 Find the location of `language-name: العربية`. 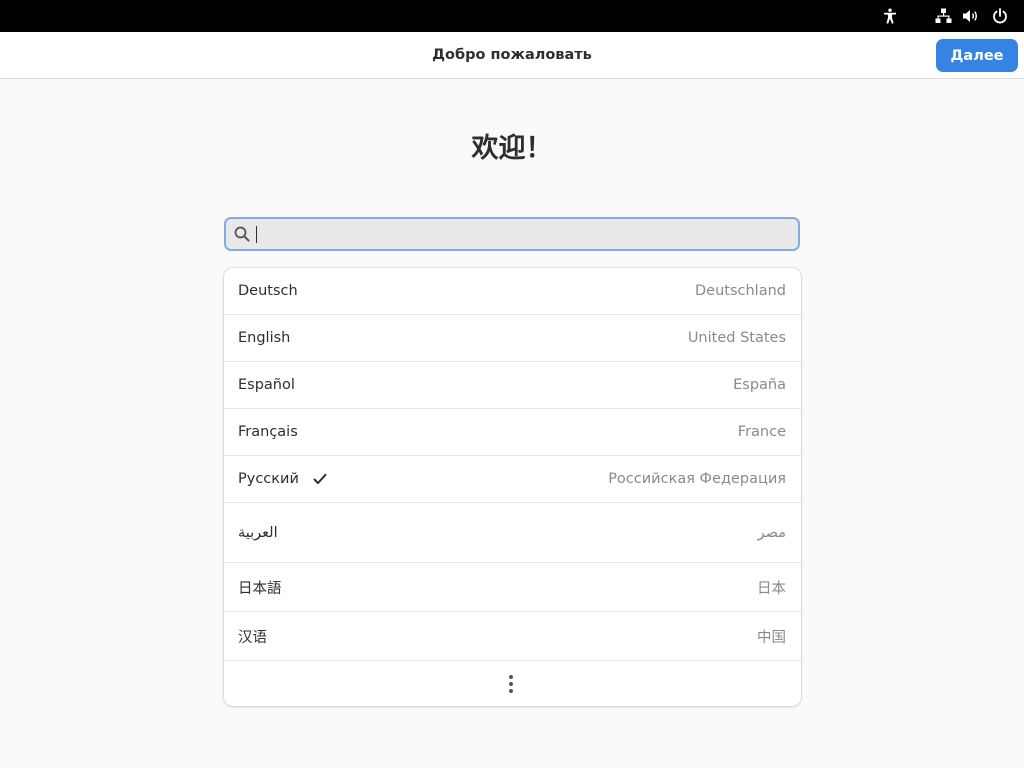

language-name: العربية is located at coordinates (258, 532).